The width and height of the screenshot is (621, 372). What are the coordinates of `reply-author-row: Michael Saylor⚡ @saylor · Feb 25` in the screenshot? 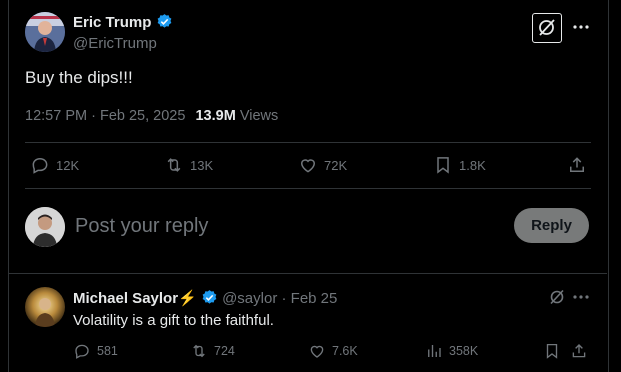 It's located at (205, 298).